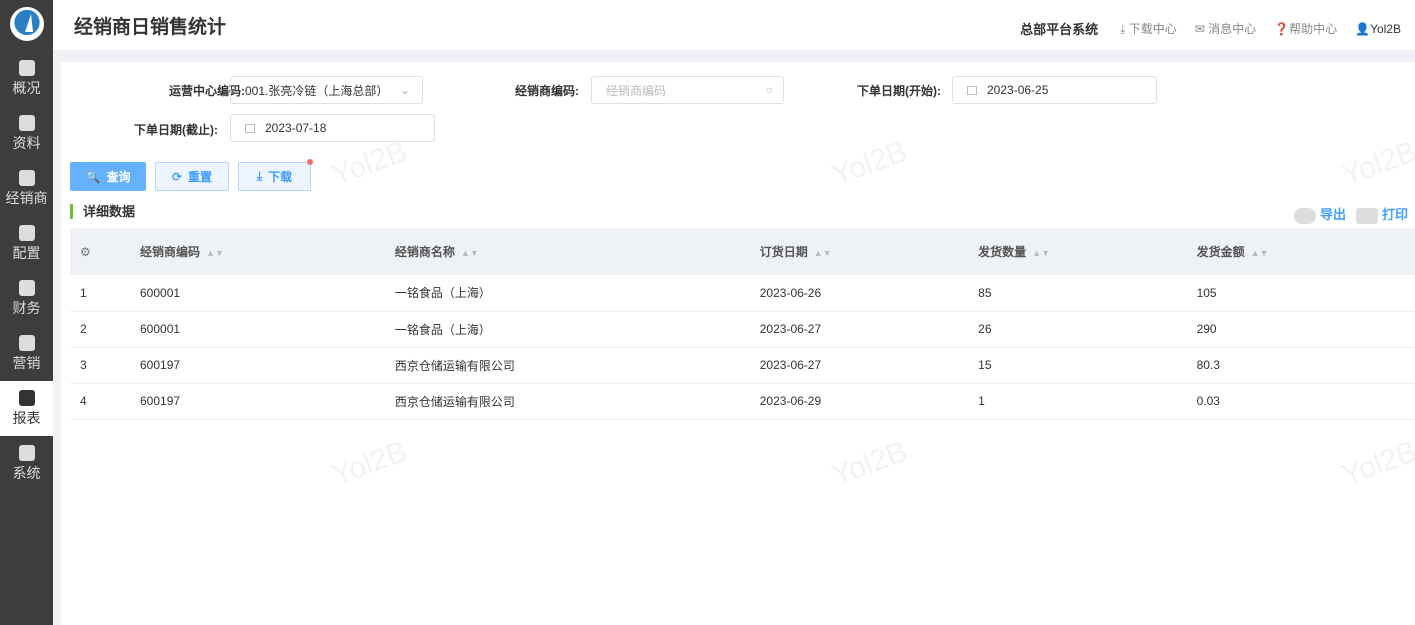 The image size is (1415, 625). I want to click on column-header: 发货金额 ▲▼, so click(1305, 251).